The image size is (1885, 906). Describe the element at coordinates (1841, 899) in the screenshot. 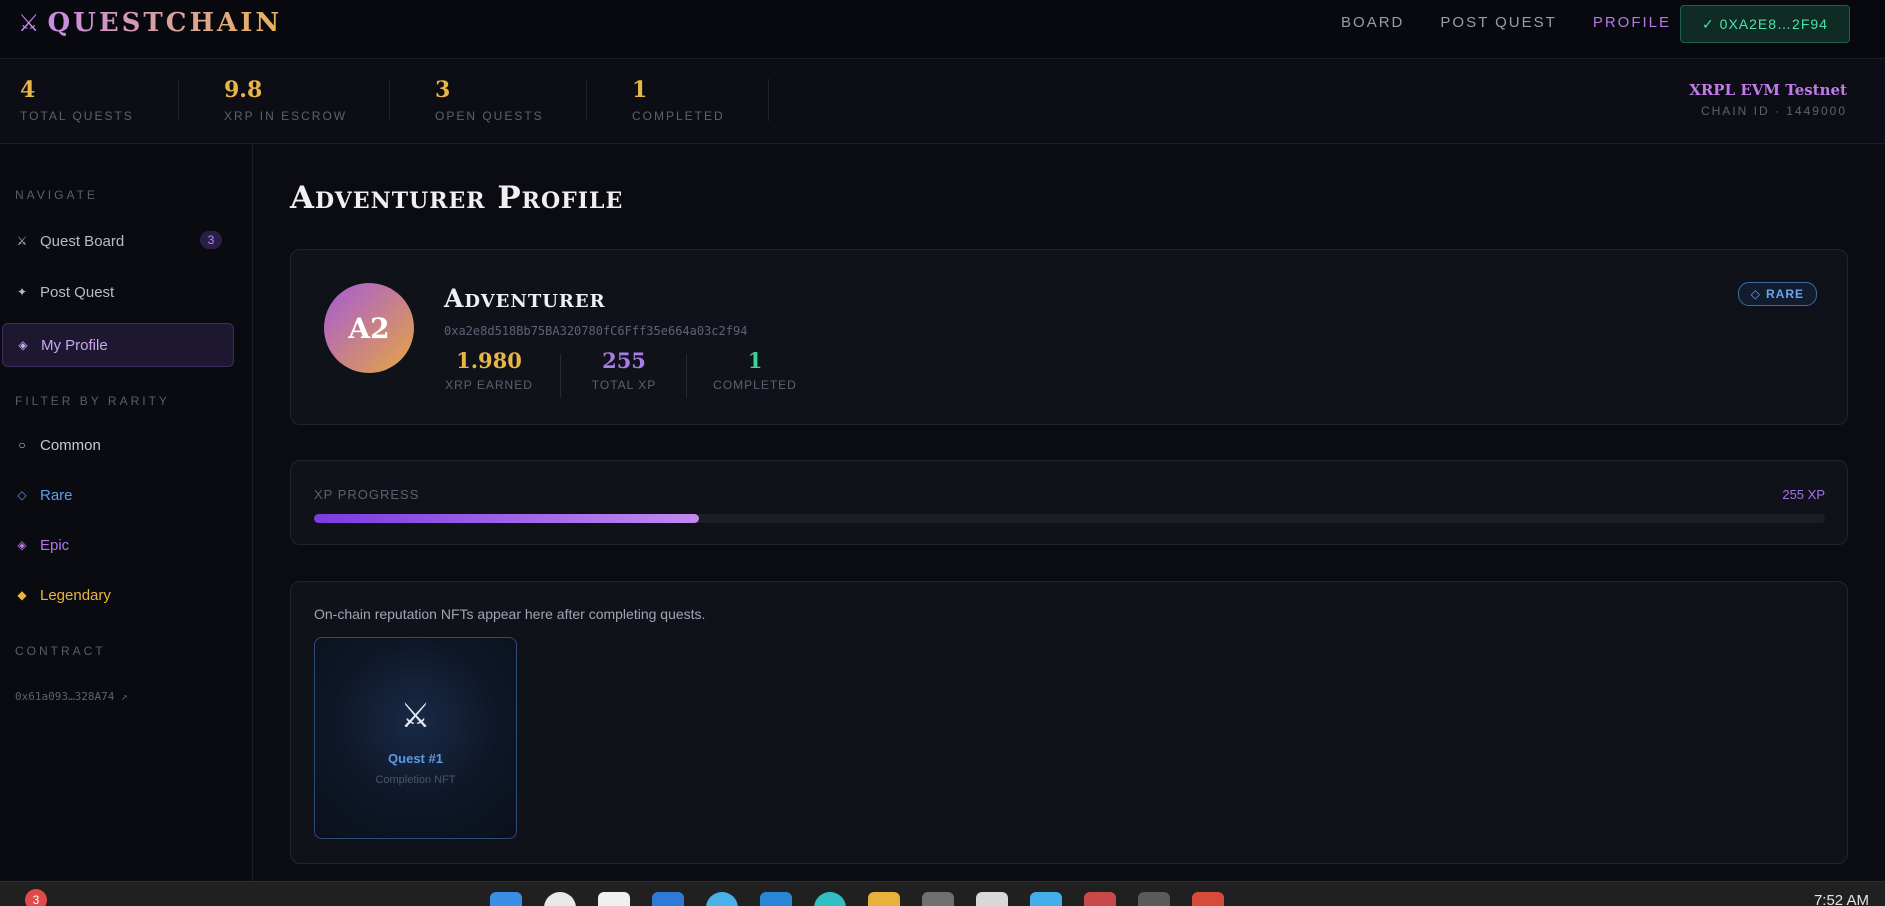

I see `system-clock: 7:52 AM` at that location.